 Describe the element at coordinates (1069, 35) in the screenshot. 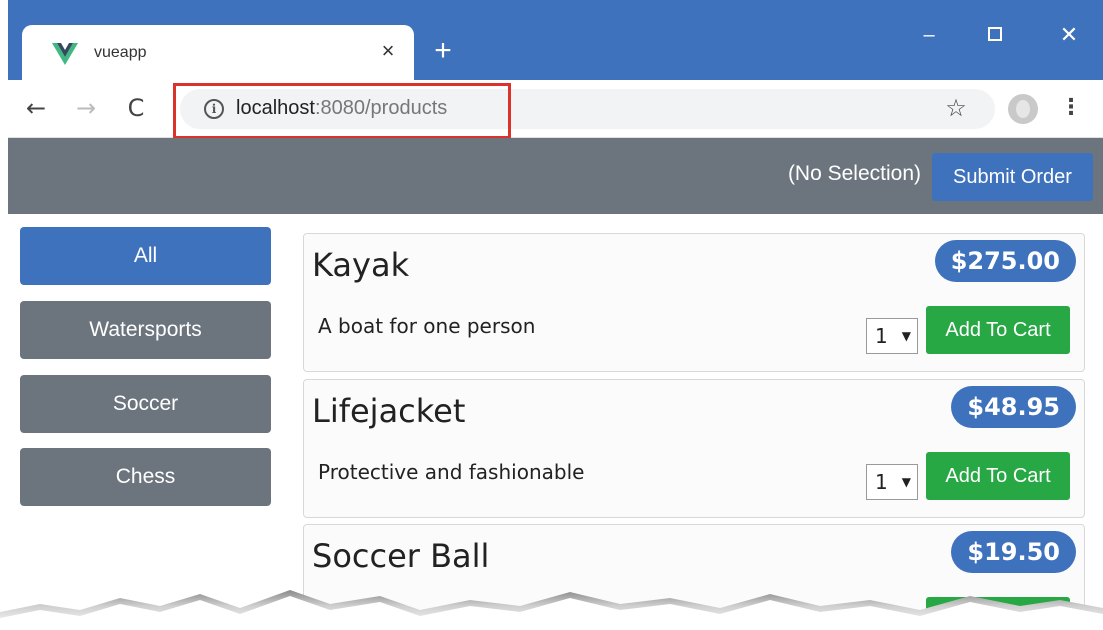

I see `close-window-icon: ✕` at that location.